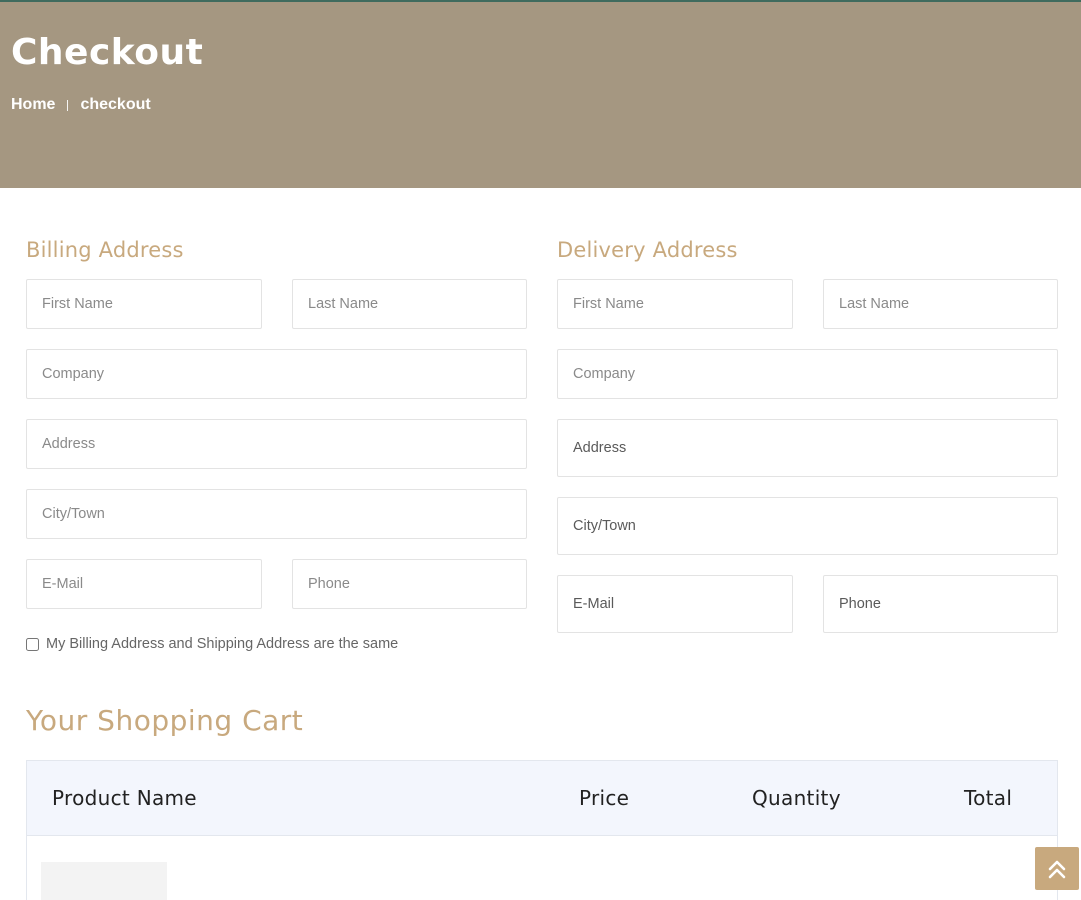  I want to click on delivery-company-input, so click(807, 374).